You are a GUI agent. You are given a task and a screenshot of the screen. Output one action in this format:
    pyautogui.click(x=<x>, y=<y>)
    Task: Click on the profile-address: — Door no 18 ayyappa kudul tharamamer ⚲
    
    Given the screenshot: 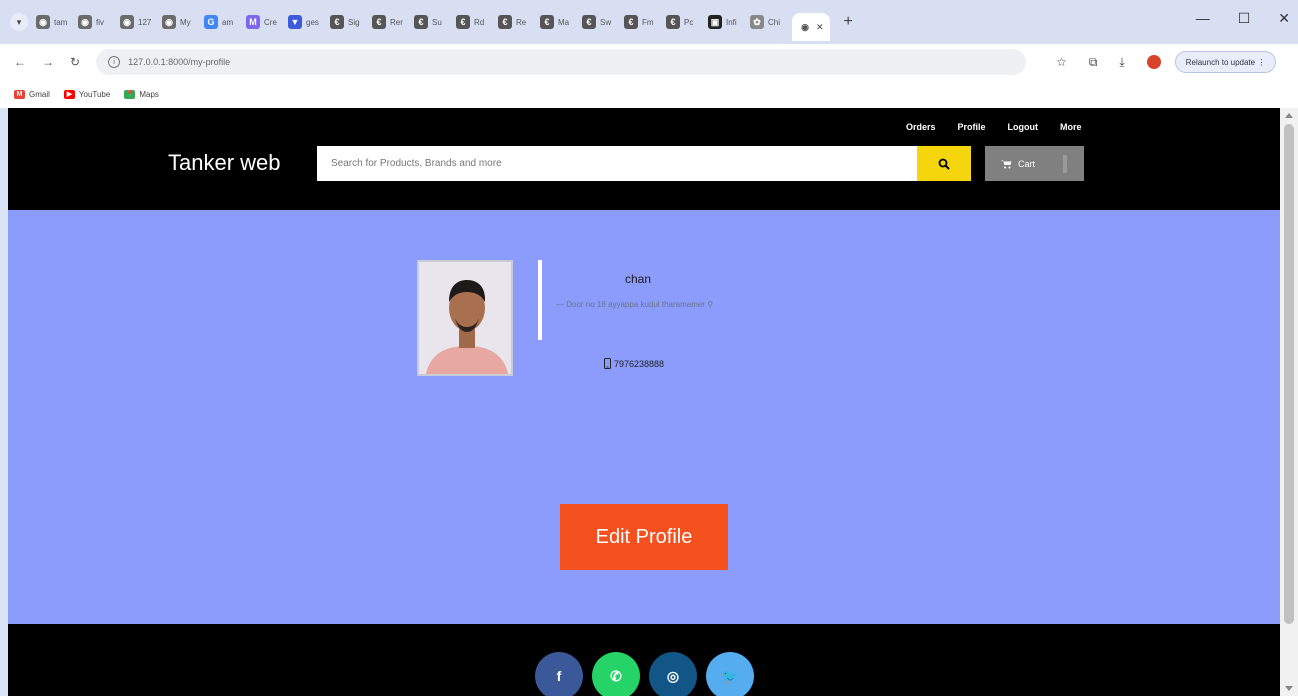 What is the action you would take?
    pyautogui.click(x=641, y=305)
    